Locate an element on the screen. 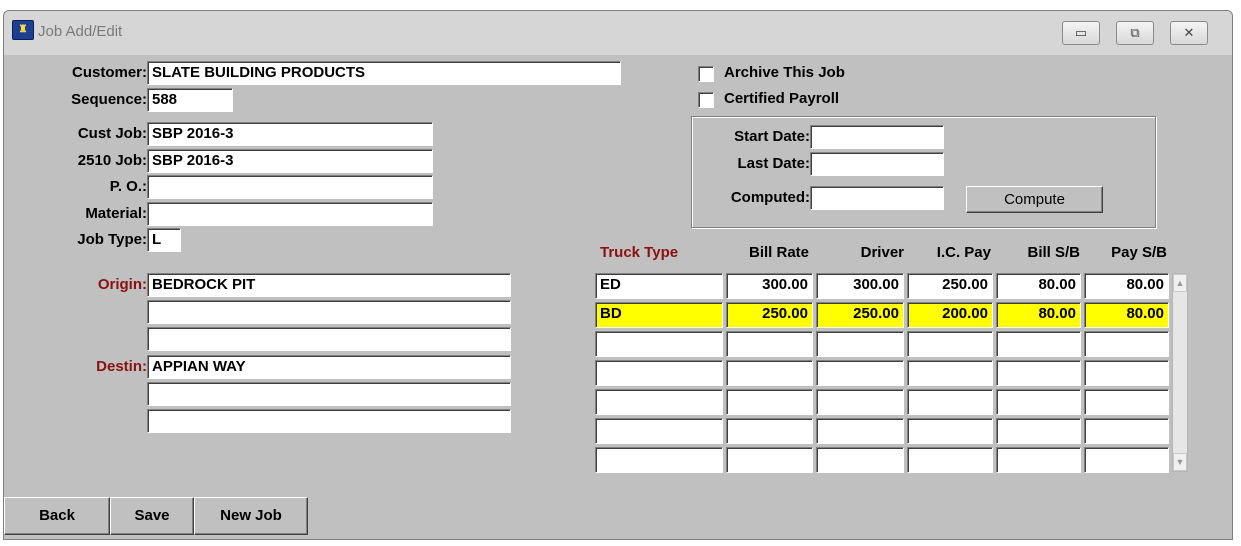  material-label: Material: is located at coordinates (116, 213).